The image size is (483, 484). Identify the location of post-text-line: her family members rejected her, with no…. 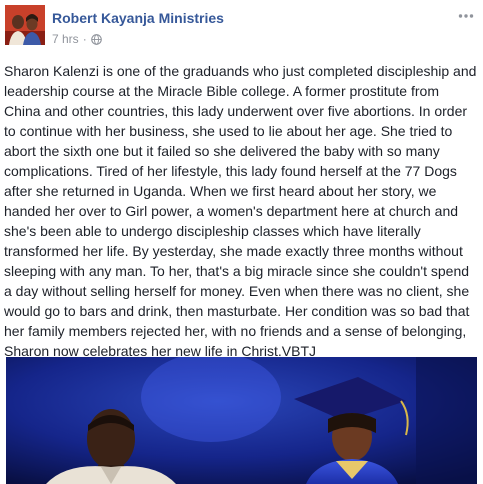
(235, 331).